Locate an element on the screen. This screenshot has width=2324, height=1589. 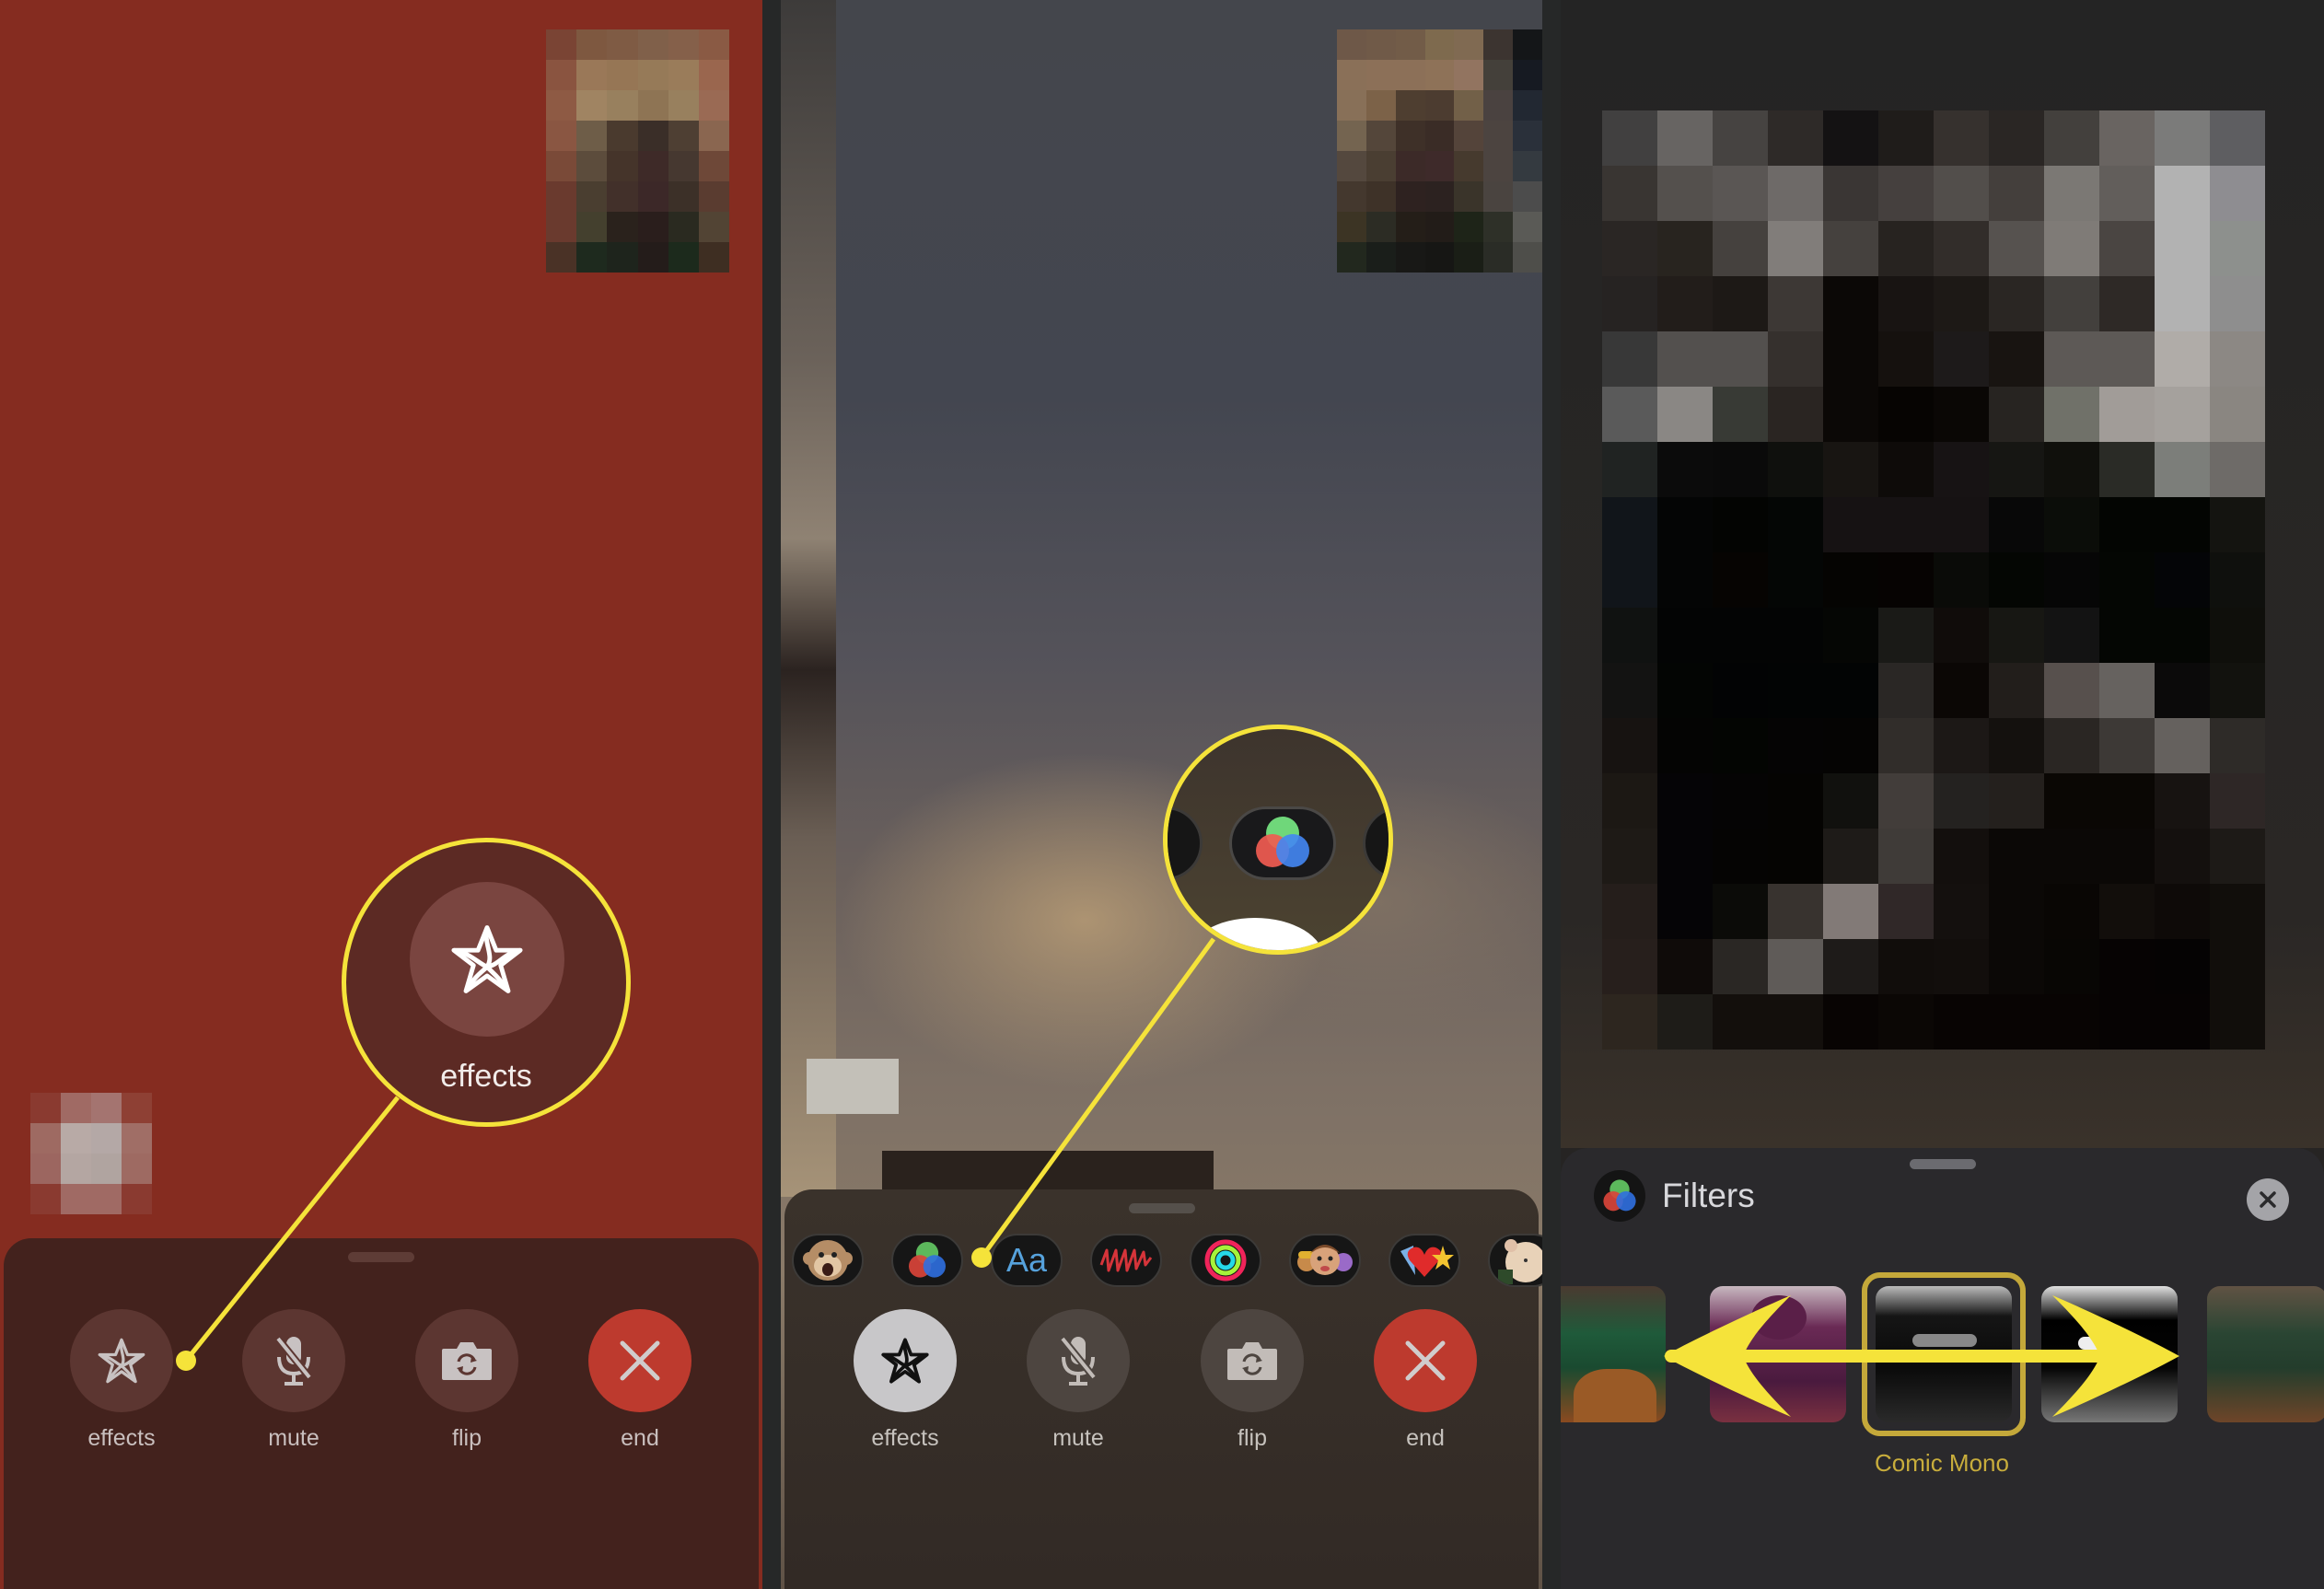
effect-activity-stickers-button is located at coordinates (1225, 1260).